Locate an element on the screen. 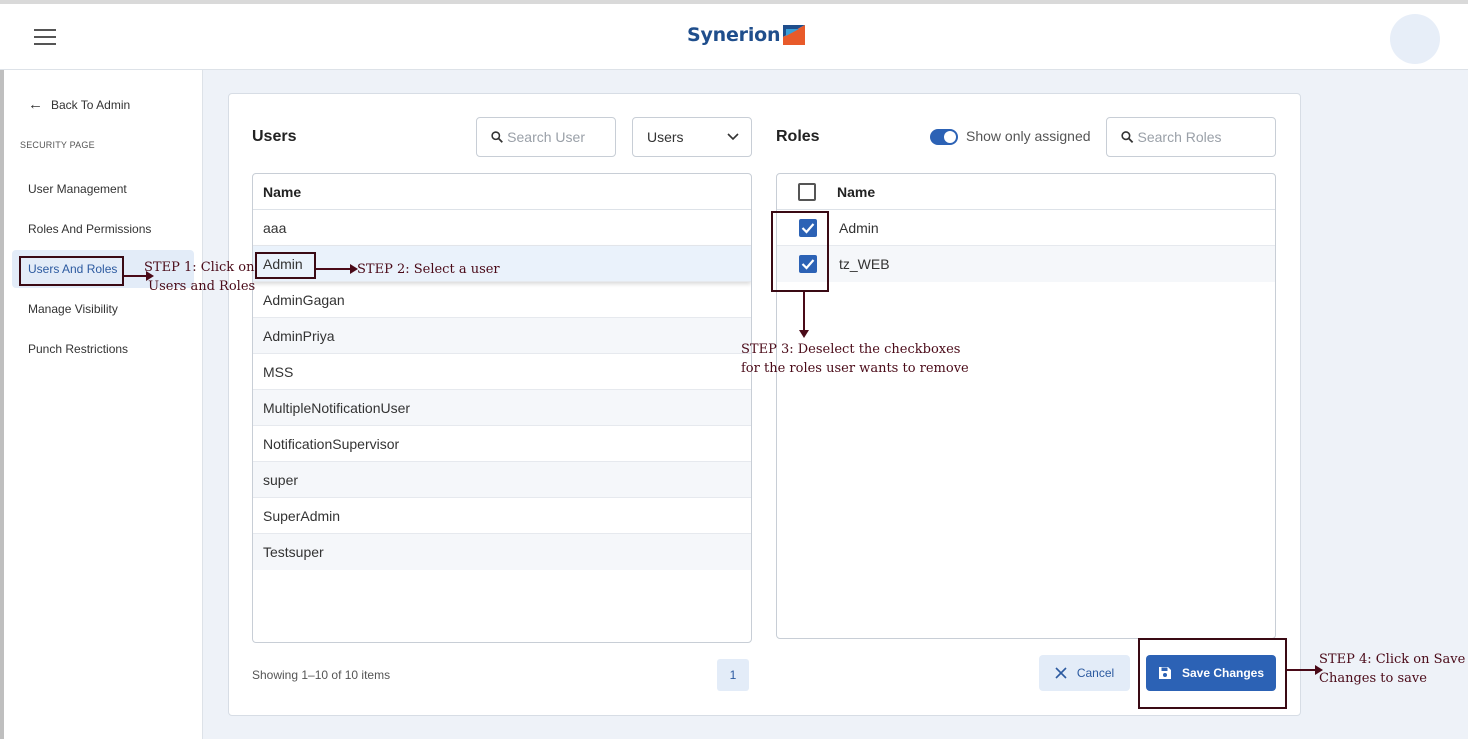  roles-grid-header: Name is located at coordinates (1026, 192).